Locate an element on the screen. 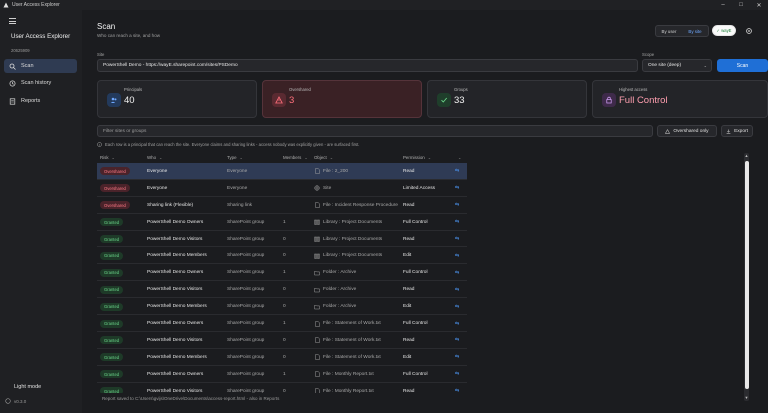  sidebar-item-reports: Reports is located at coordinates (40, 101).